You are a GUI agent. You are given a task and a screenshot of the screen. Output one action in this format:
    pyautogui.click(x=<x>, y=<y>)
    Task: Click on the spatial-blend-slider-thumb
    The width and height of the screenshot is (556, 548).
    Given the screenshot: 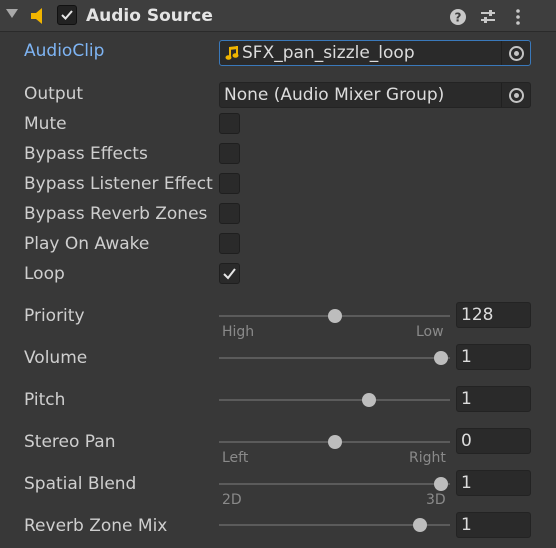 What is the action you would take?
    pyautogui.click(x=441, y=484)
    